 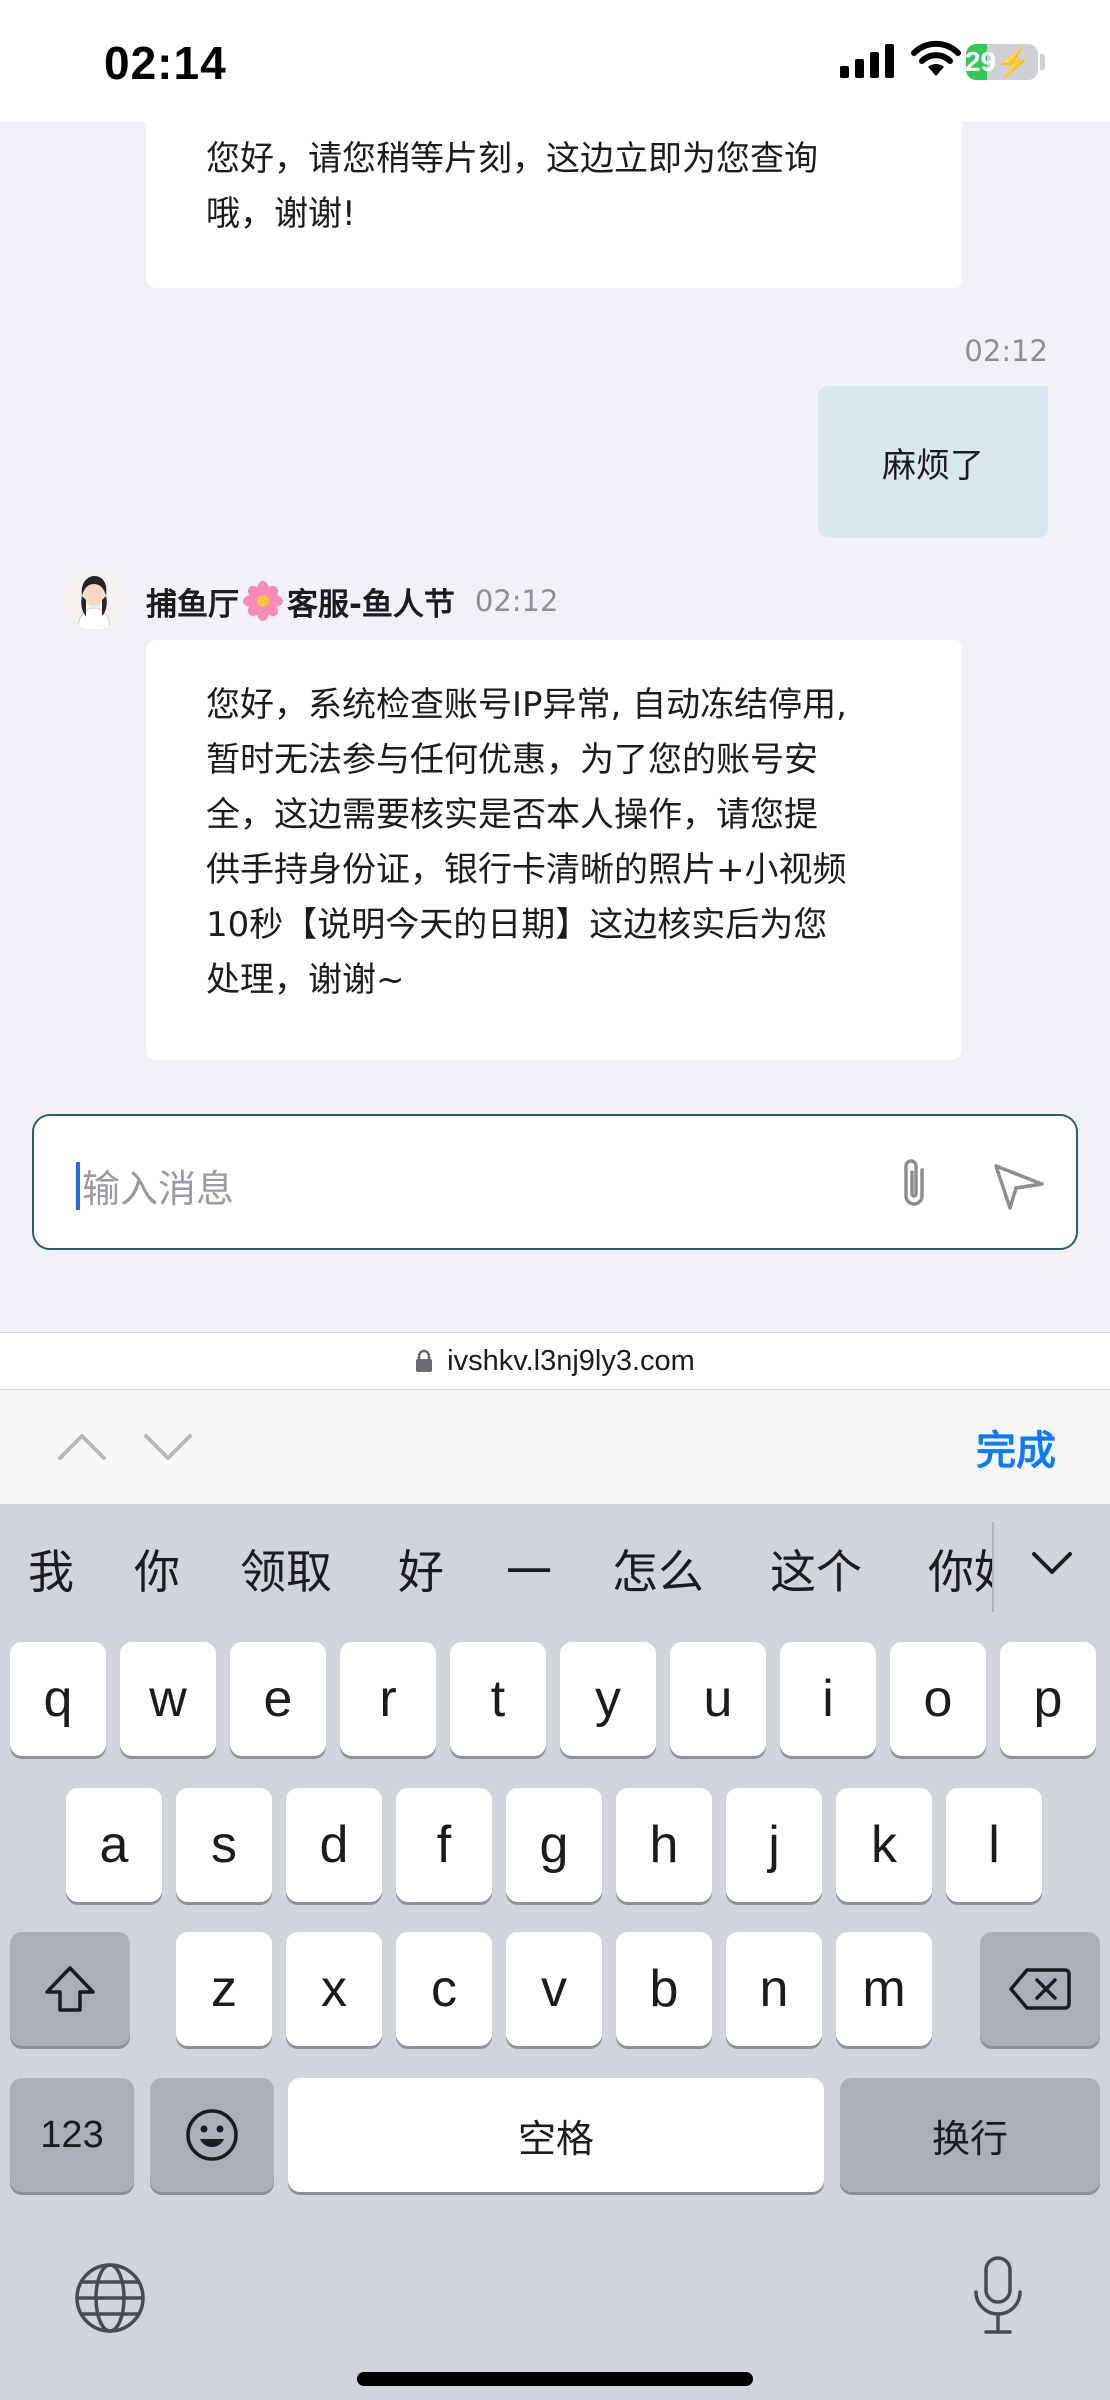 I want to click on key-m: m, so click(x=884, y=1989).